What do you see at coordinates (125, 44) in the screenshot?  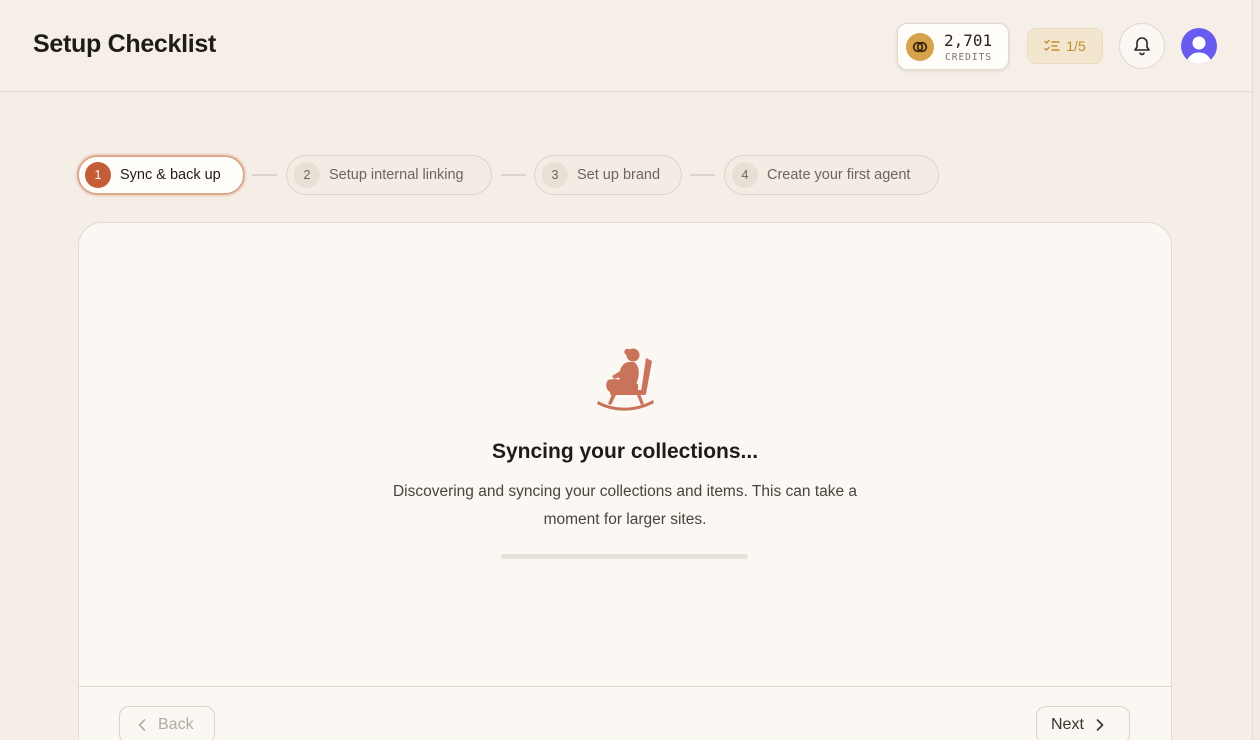 I see `page-title: Setup Checklist` at bounding box center [125, 44].